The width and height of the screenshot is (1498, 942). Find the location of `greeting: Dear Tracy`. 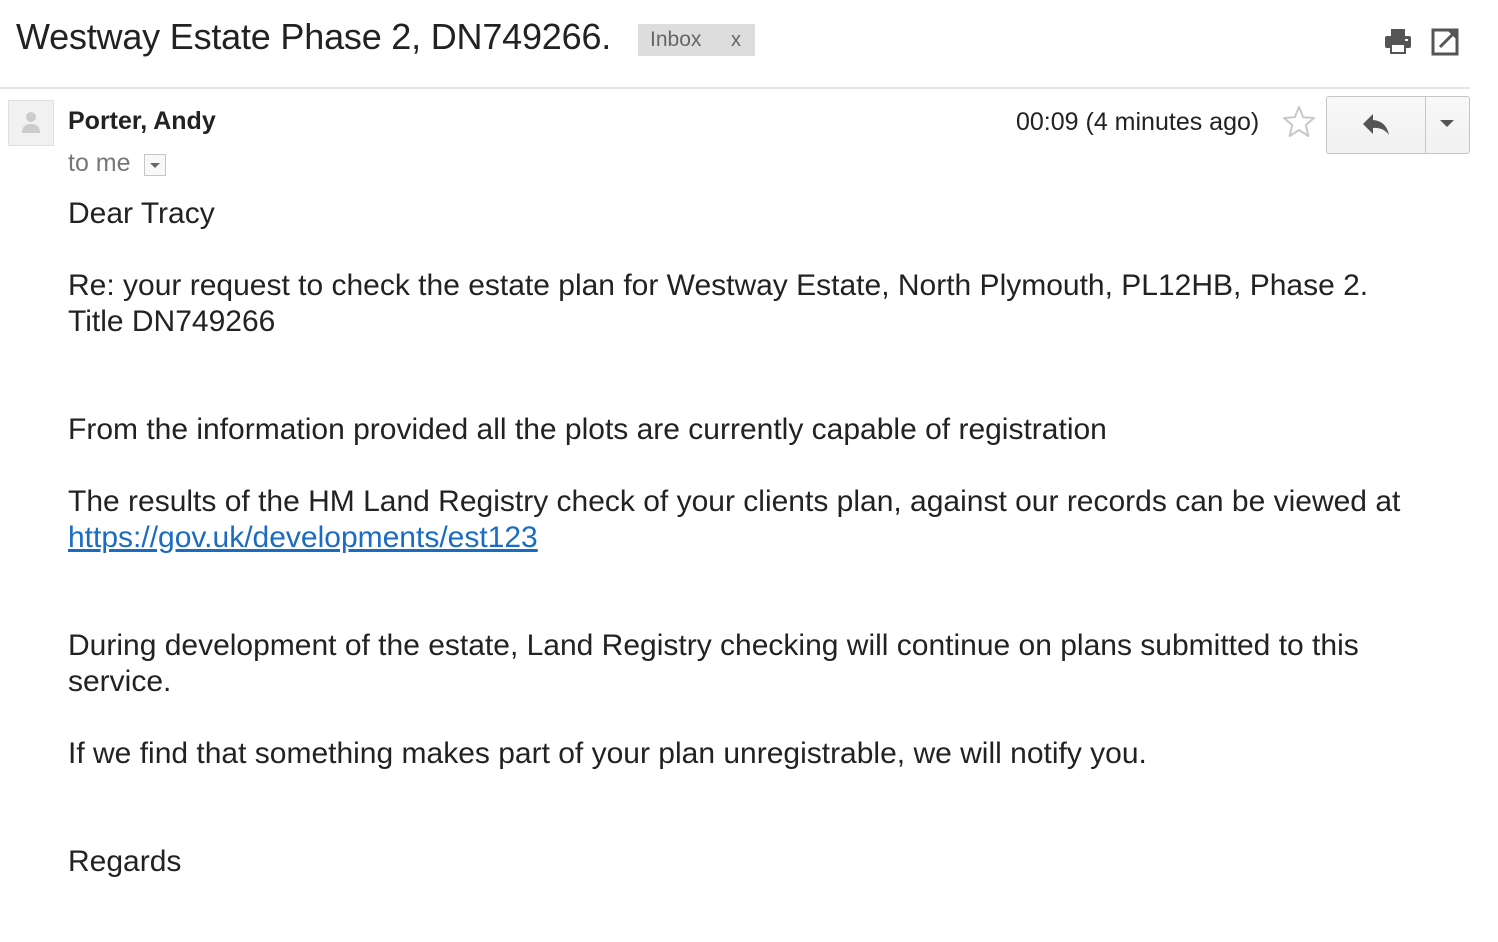

greeting: Dear Tracy is located at coordinates (141, 213).